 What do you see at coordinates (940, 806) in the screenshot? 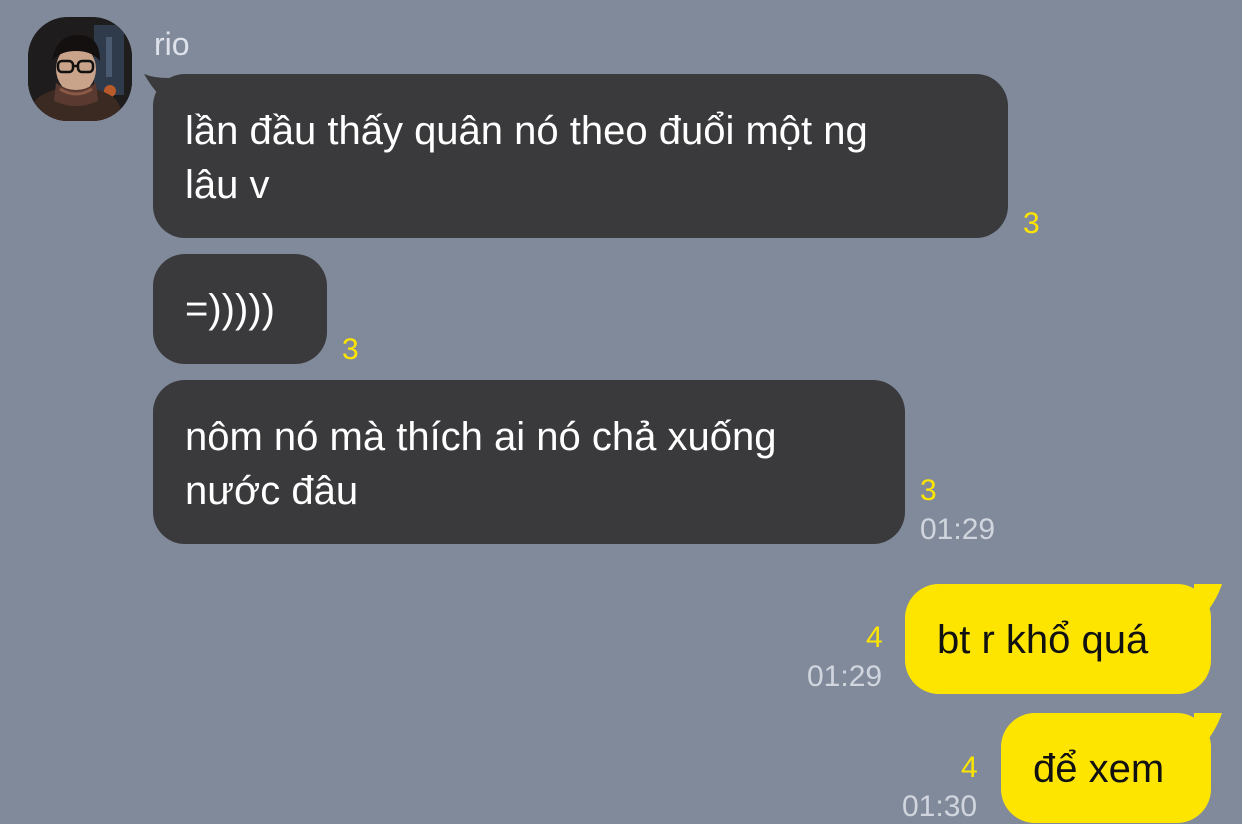
I see `message-timestamp: 01:30` at bounding box center [940, 806].